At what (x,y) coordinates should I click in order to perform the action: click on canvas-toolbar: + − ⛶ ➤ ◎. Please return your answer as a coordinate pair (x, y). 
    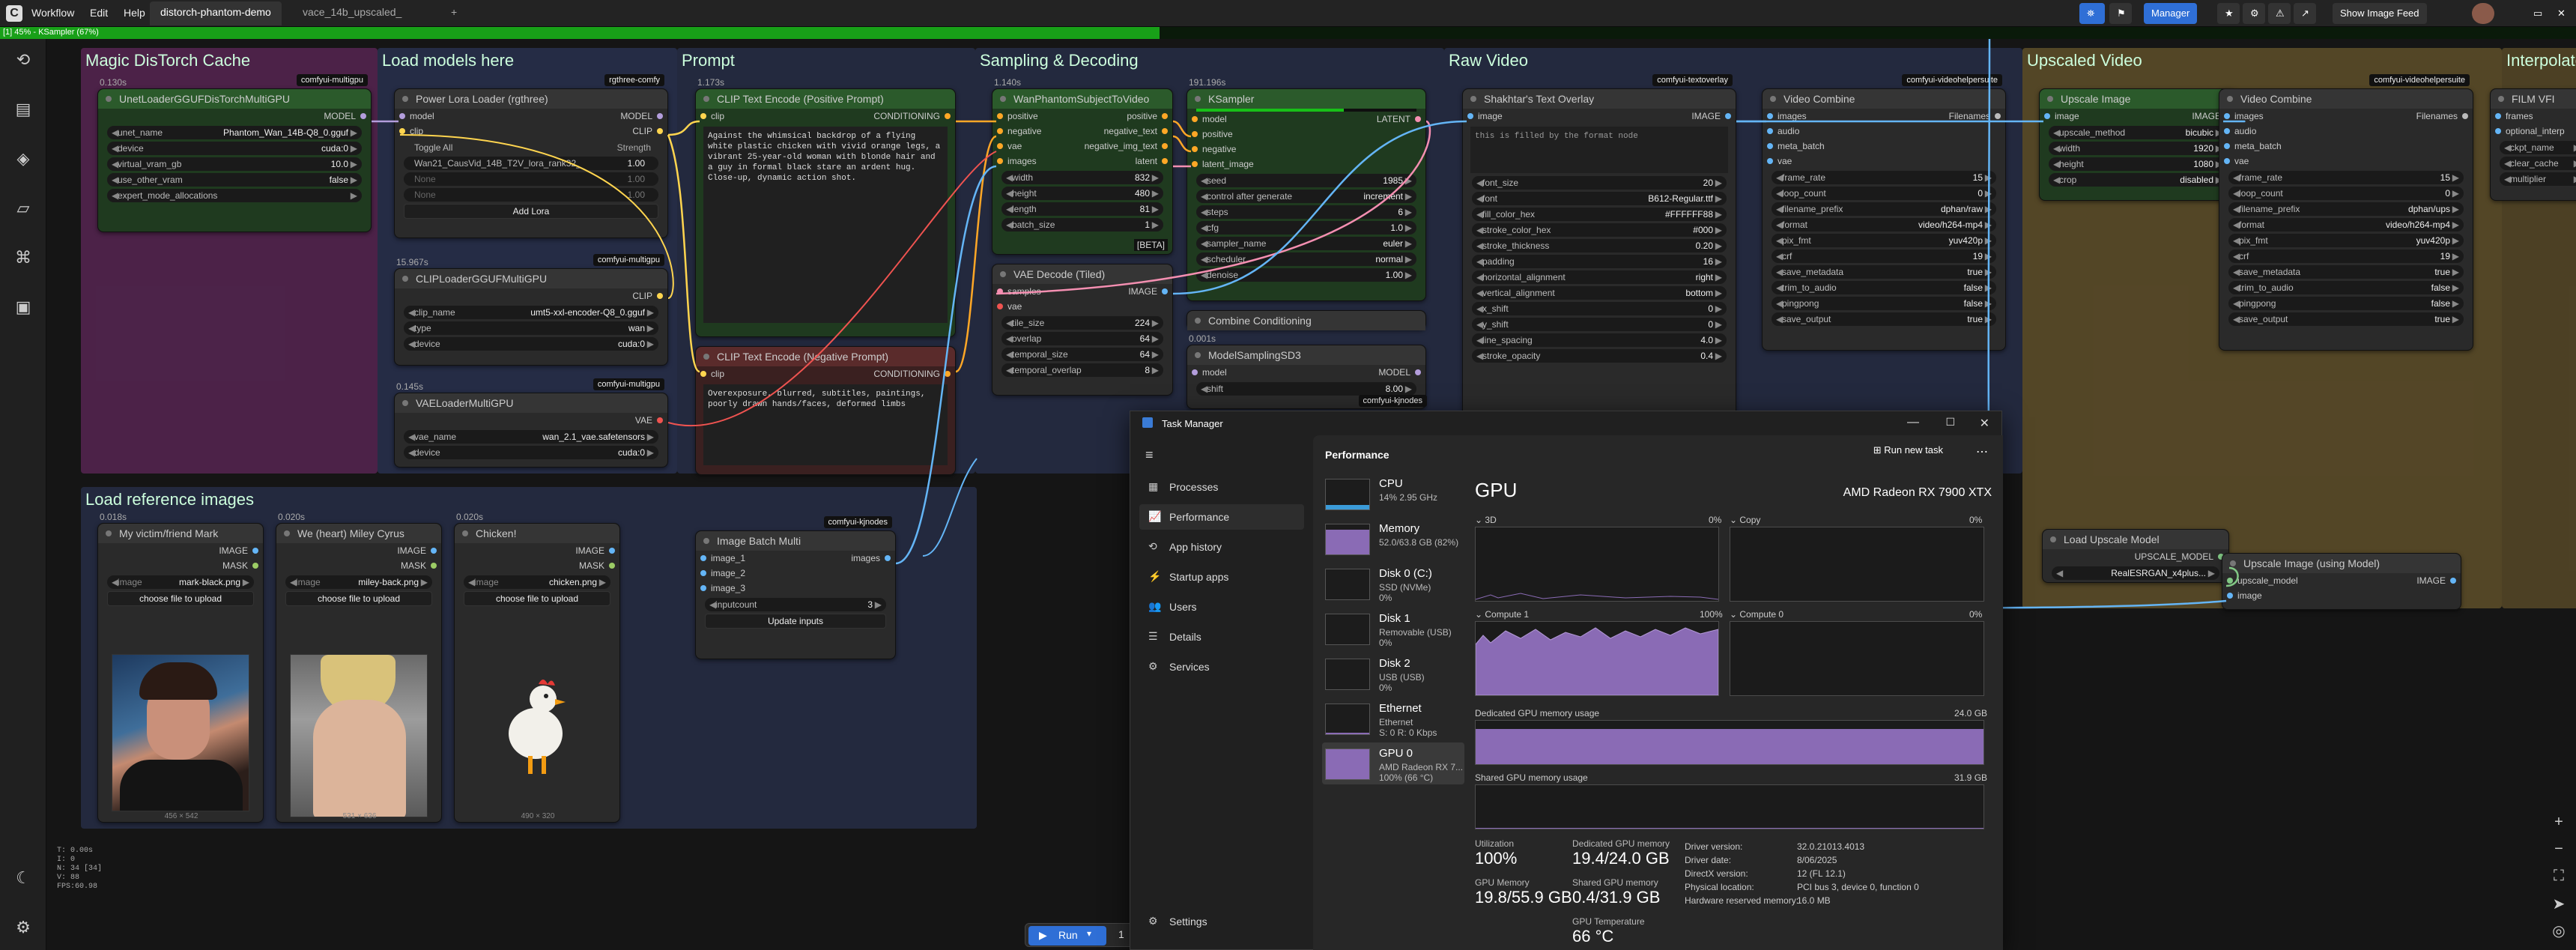
    Looking at the image, I should click on (2558, 494).